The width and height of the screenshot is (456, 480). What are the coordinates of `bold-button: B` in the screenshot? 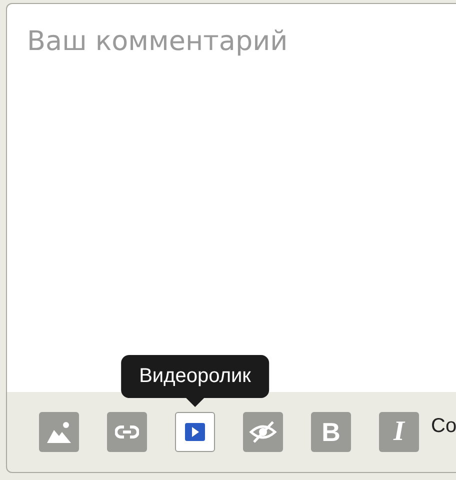 It's located at (331, 432).